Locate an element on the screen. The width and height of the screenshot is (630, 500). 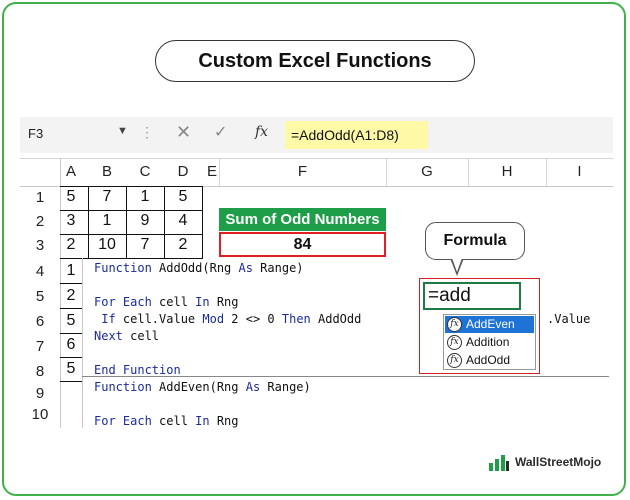
code-line-4: Next cell is located at coordinates (127, 336).